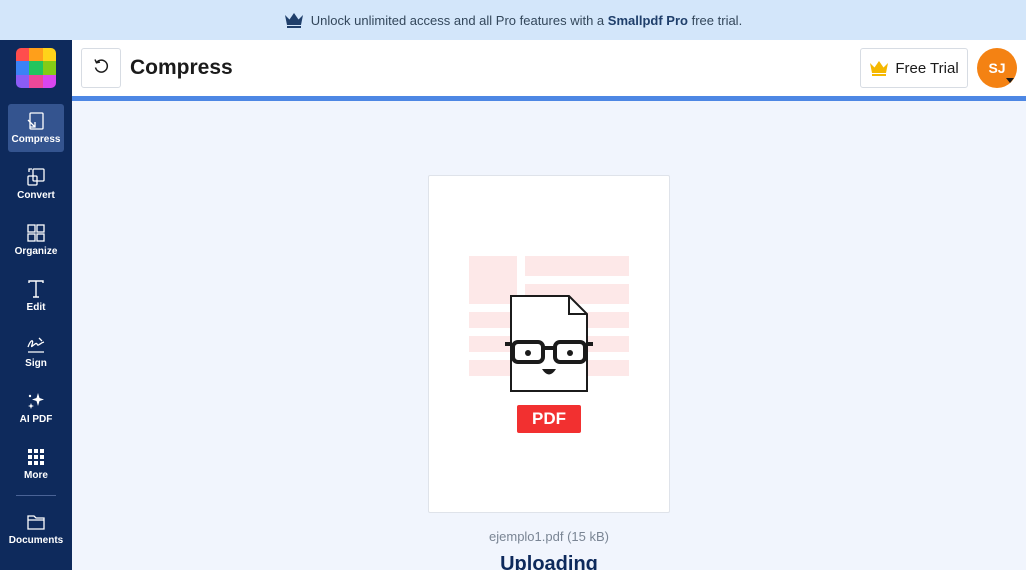 This screenshot has width=1026, height=570. I want to click on sidebar-item-compress: Compress, so click(36, 128).